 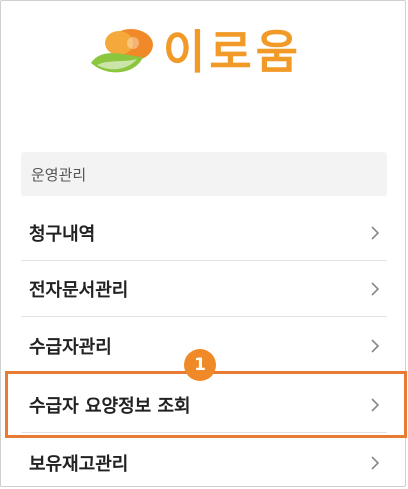 What do you see at coordinates (204, 405) in the screenshot?
I see `menu-item-recipient-care-info: 수급자 요양정보 조회` at bounding box center [204, 405].